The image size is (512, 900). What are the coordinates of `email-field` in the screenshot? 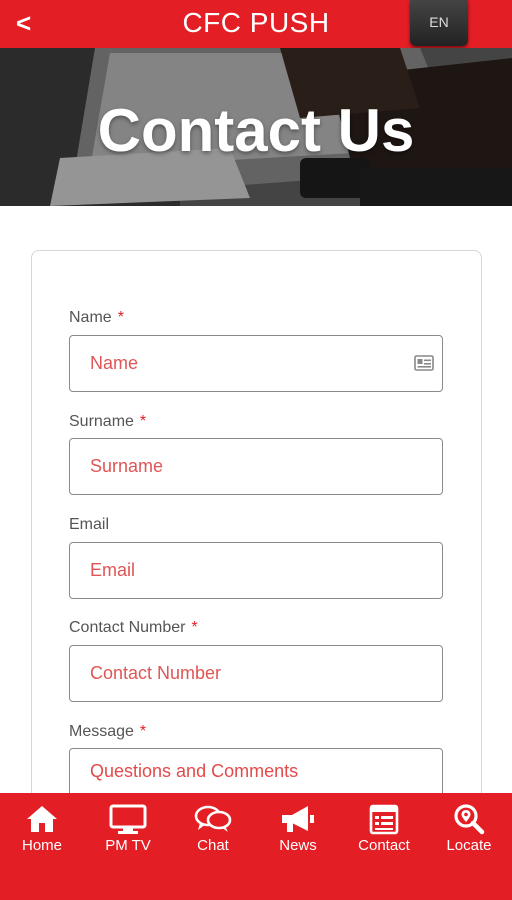 It's located at (256, 570).